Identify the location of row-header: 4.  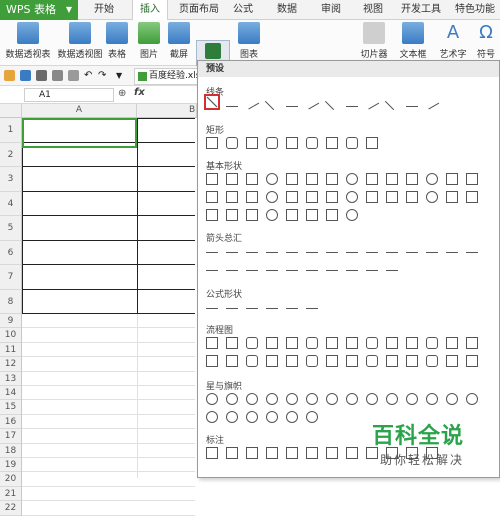
(11, 203).